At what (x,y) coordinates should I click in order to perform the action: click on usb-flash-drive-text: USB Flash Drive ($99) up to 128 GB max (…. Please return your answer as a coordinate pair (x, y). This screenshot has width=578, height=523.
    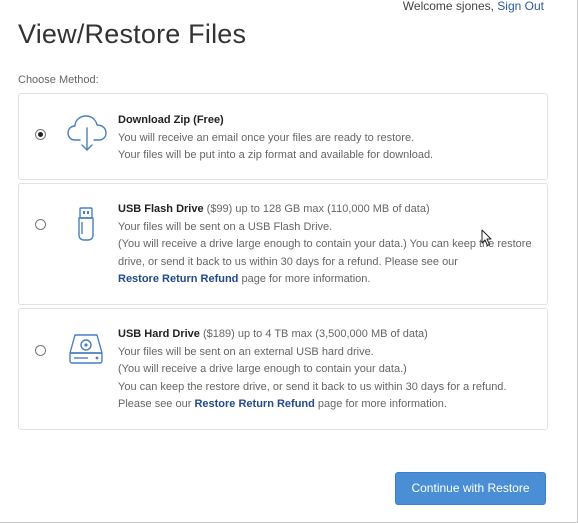
    Looking at the image, I should click on (326, 245).